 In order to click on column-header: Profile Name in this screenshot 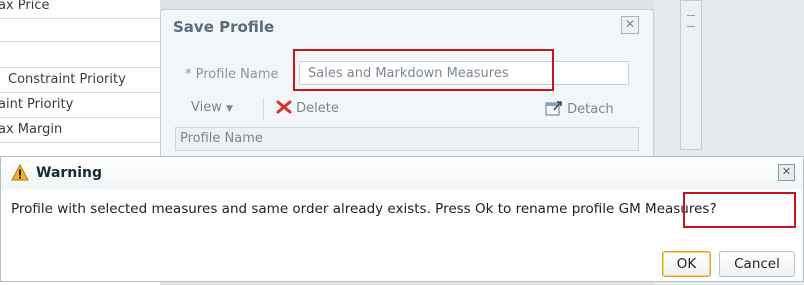, I will do `click(407, 139)`.